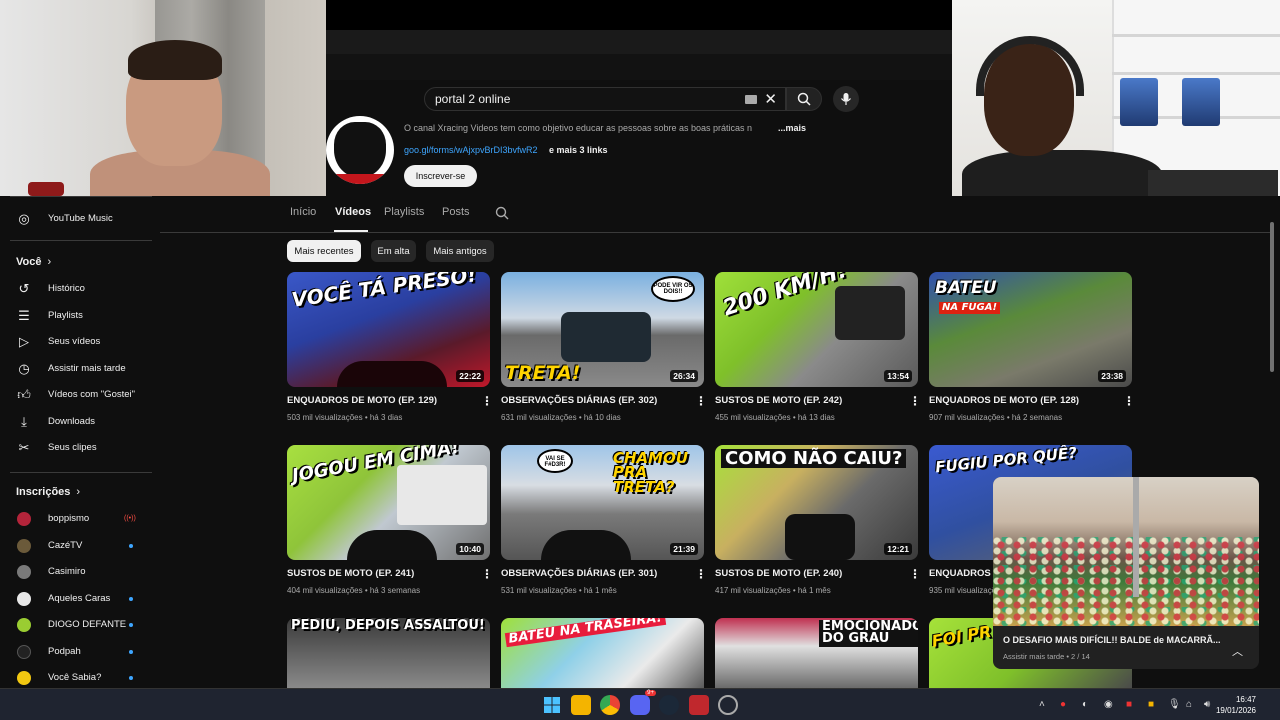  I want to click on chip-most-recent: Mais recentes, so click(324, 251).